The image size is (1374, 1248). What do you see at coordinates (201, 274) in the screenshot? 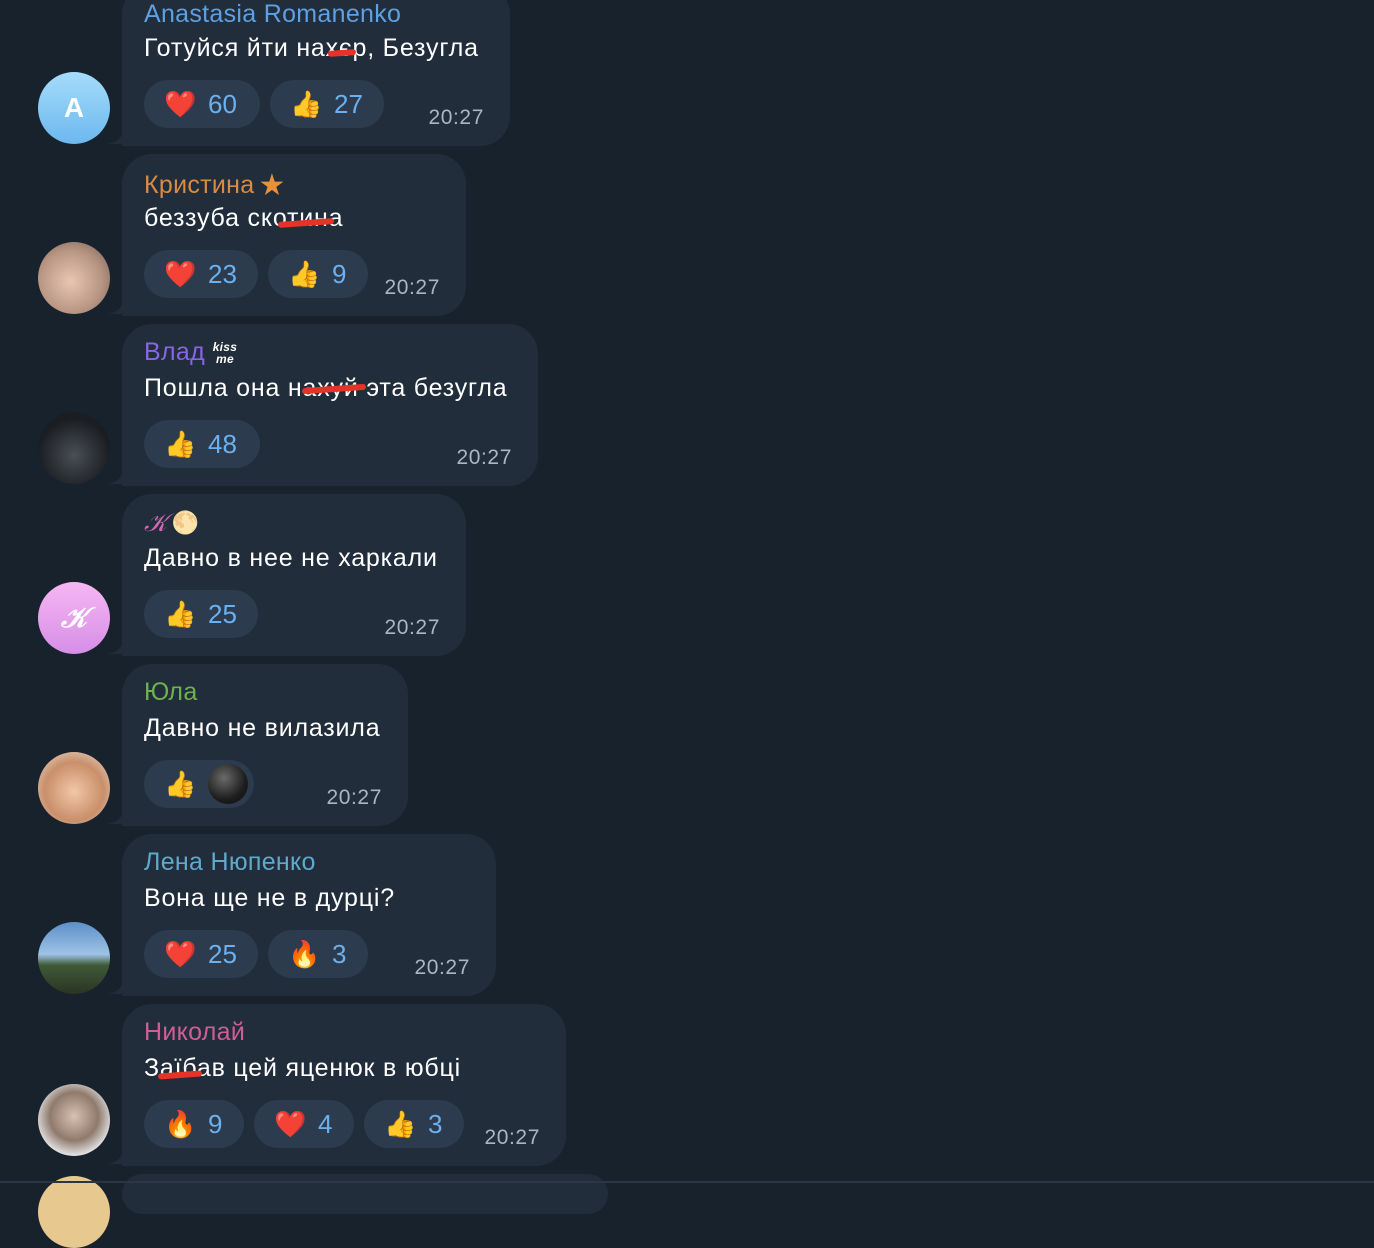
I see `reaction-heart: ❤️ 23` at bounding box center [201, 274].